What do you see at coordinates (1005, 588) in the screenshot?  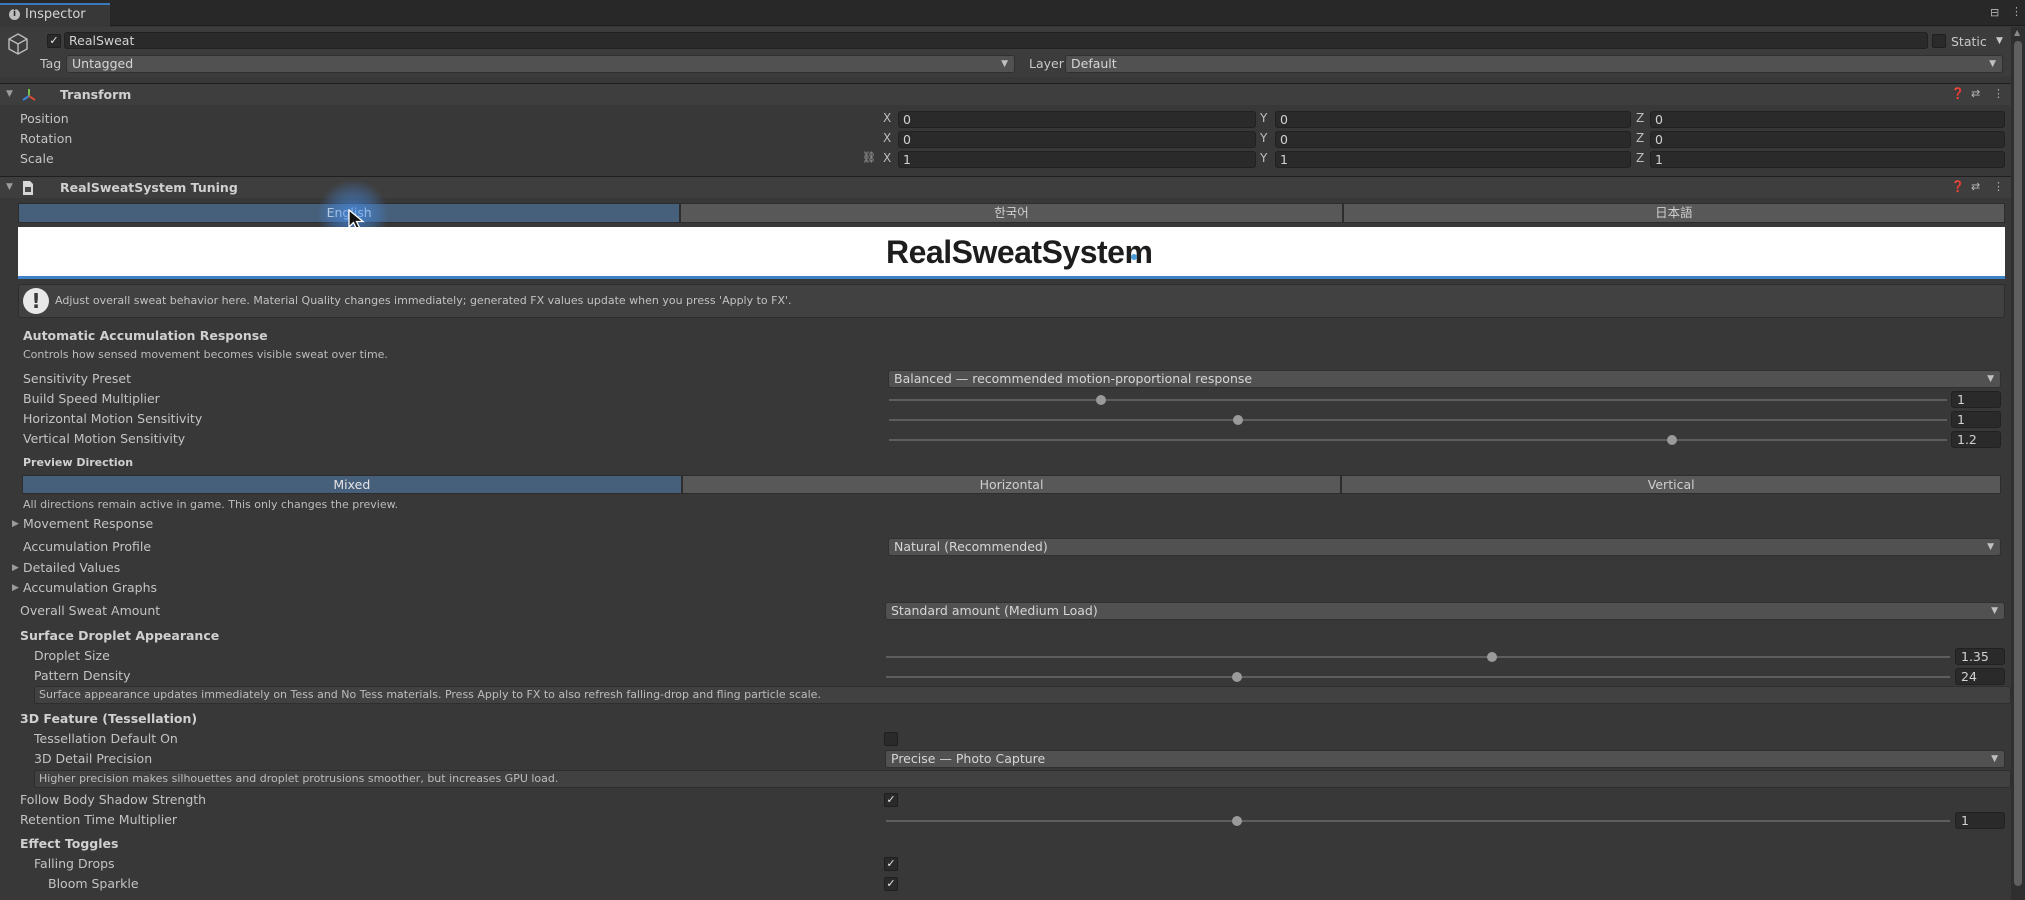 I see `accumulation-graphs-foldout: ▶ Accumulation Graphs` at bounding box center [1005, 588].